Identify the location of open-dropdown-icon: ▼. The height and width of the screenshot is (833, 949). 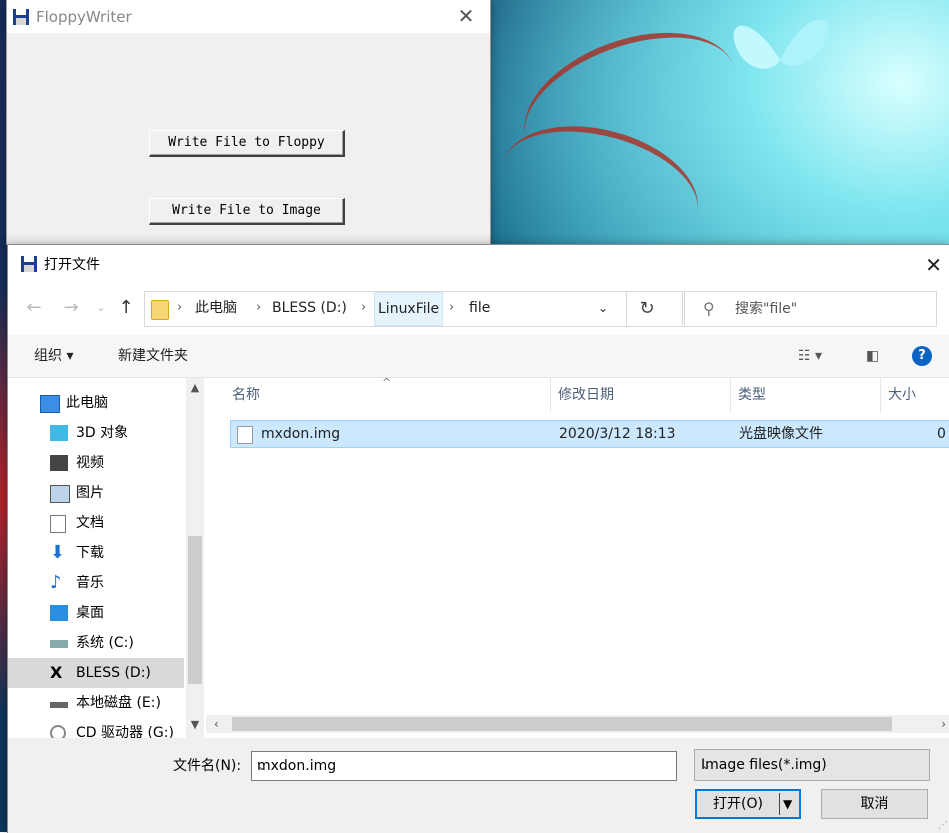
(787, 804).